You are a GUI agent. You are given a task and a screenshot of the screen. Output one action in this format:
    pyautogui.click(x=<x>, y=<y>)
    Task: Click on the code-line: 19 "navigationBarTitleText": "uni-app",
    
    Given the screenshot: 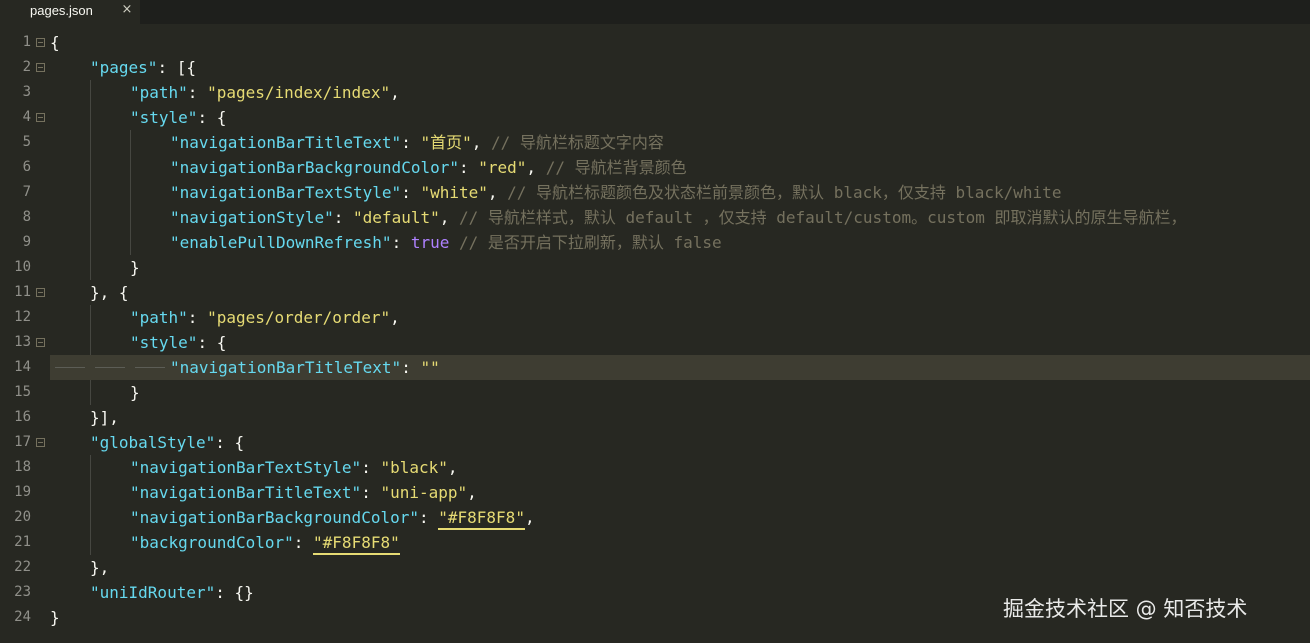 What is the action you would take?
    pyautogui.click(x=655, y=492)
    